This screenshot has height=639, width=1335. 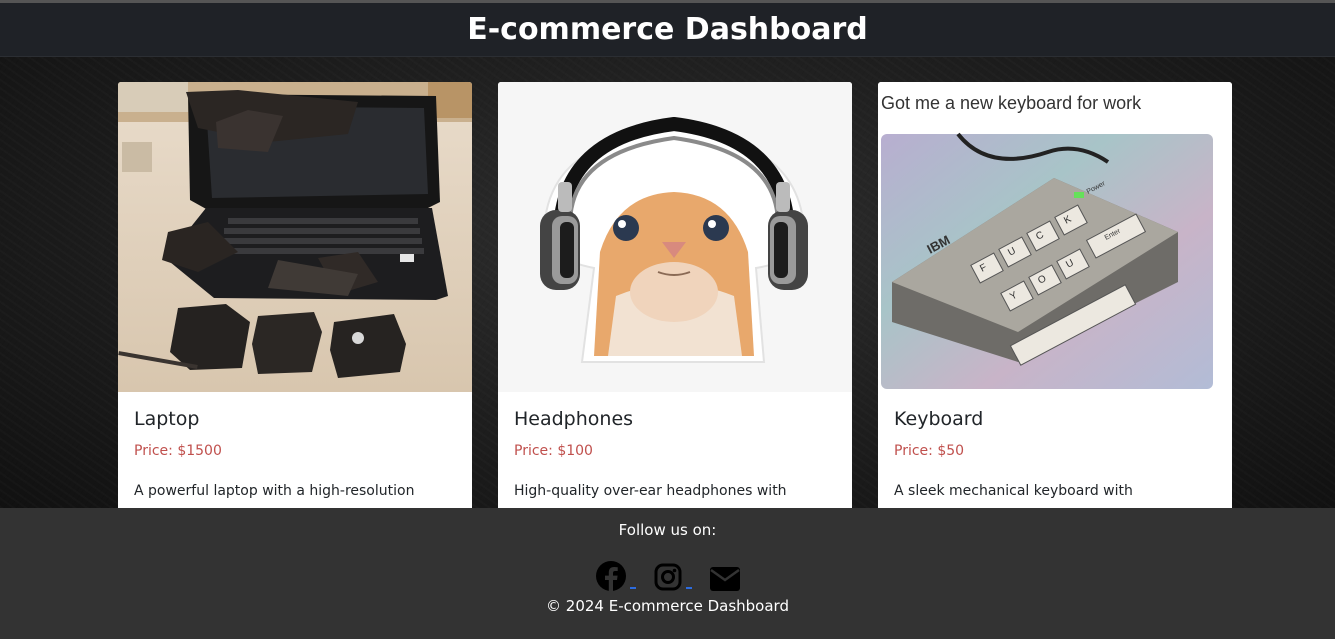 I want to click on laptop-image, so click(x=295, y=237).